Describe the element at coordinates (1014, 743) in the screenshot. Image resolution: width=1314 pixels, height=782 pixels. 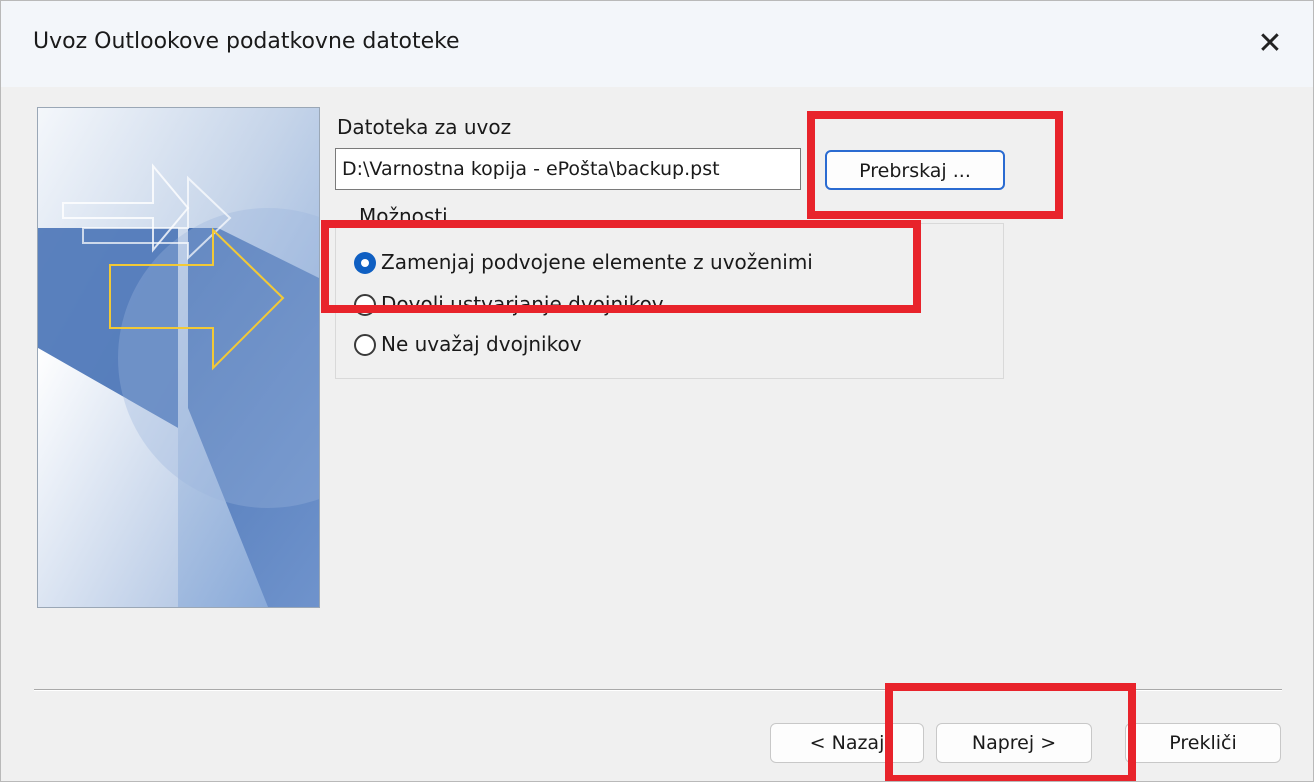
I see `next-button: Naprej >` at that location.